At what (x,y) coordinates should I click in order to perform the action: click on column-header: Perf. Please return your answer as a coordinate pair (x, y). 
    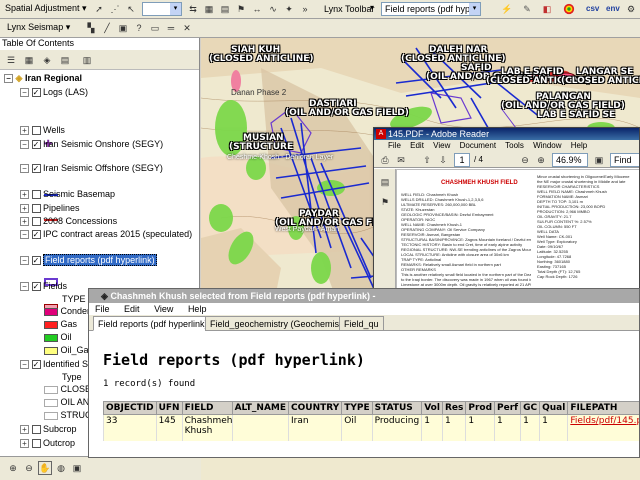
    Looking at the image, I should click on (508, 408).